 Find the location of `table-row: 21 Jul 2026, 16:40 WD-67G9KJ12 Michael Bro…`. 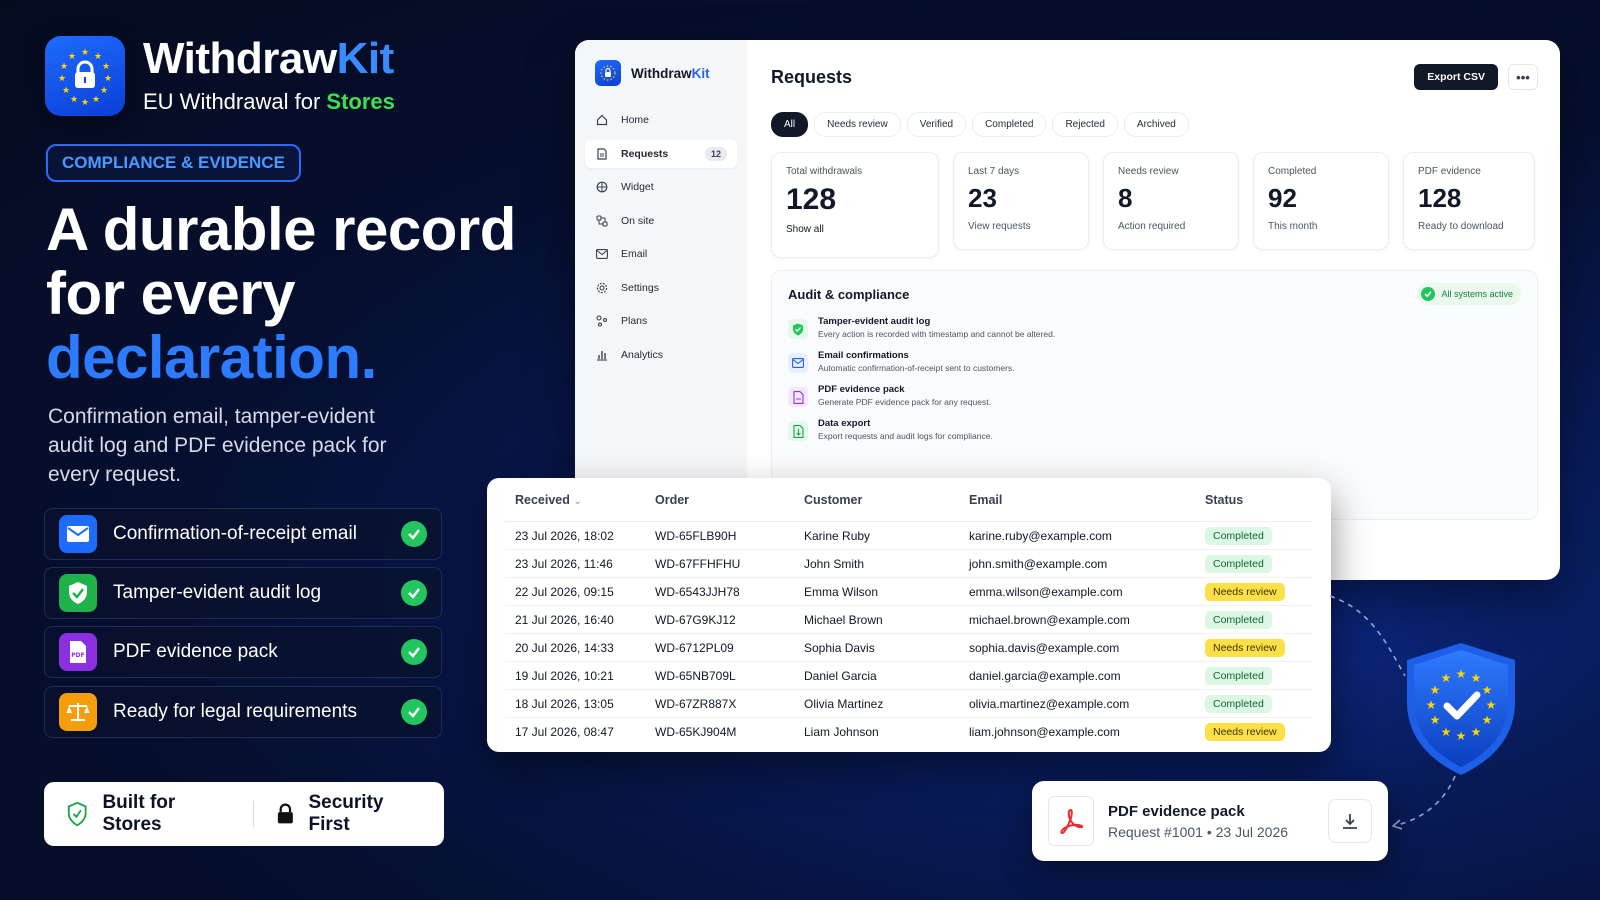

table-row: 21 Jul 2026, 16:40 WD-67G9KJ12 Michael Bro… is located at coordinates (909, 620).